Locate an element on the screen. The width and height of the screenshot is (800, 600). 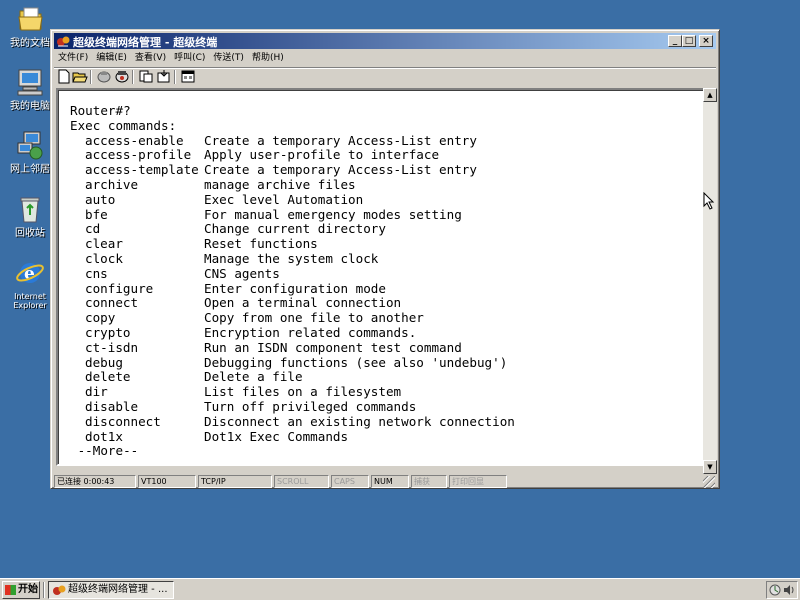
terminal-header-line: Exec commands: is located at coordinates (123, 125).